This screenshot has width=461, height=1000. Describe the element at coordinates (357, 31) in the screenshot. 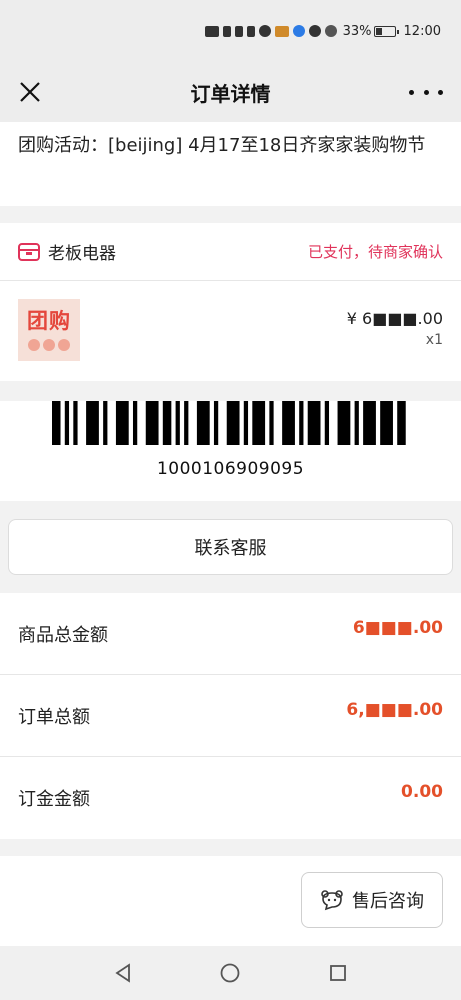

I see `battery-percent: 33%` at that location.